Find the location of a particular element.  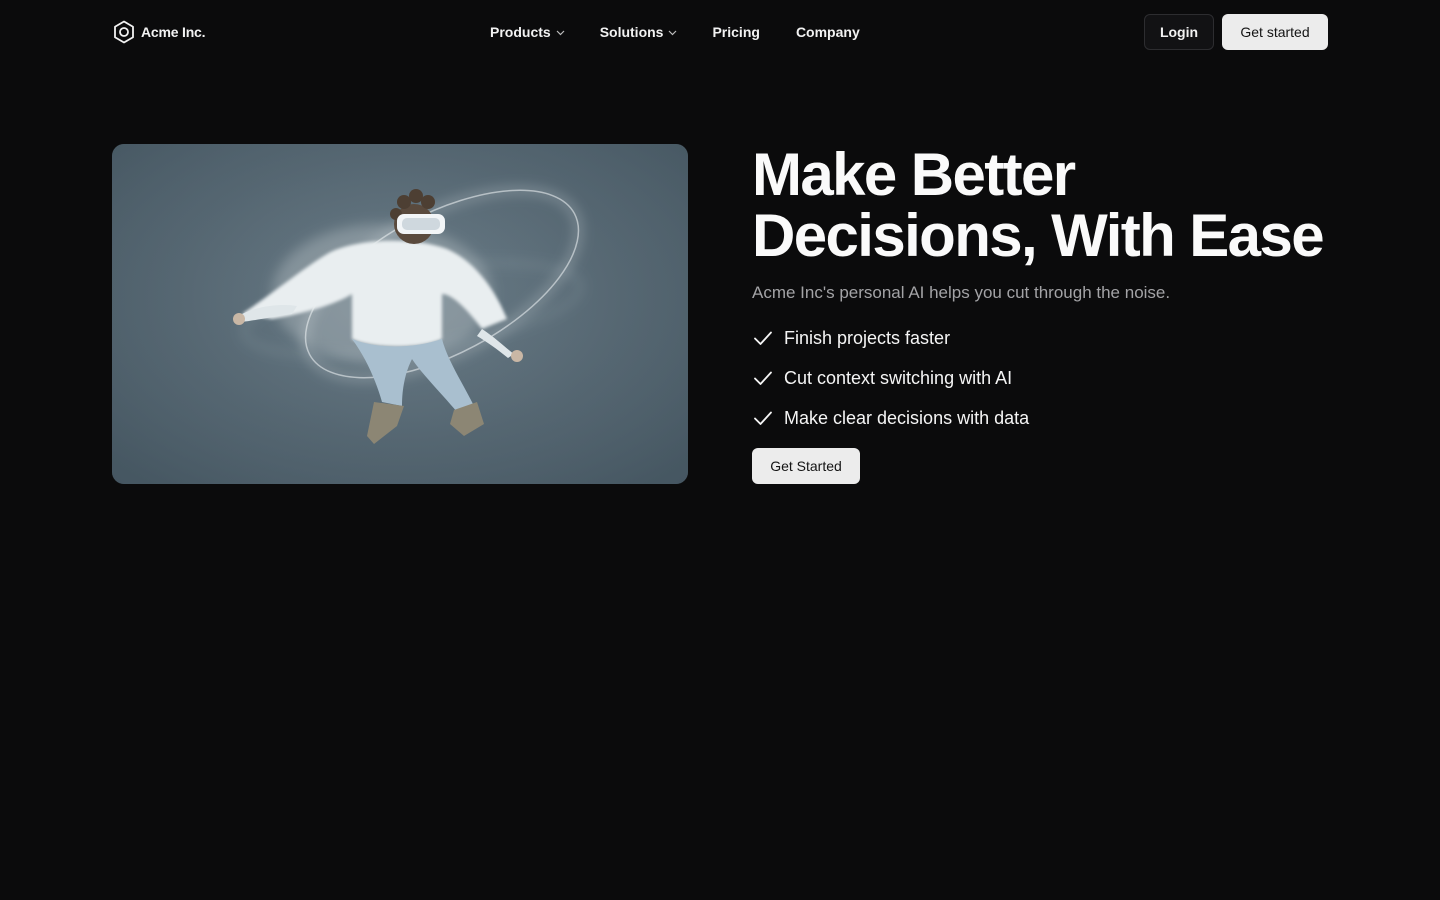

headline-line-1: Make Better is located at coordinates (914, 174).